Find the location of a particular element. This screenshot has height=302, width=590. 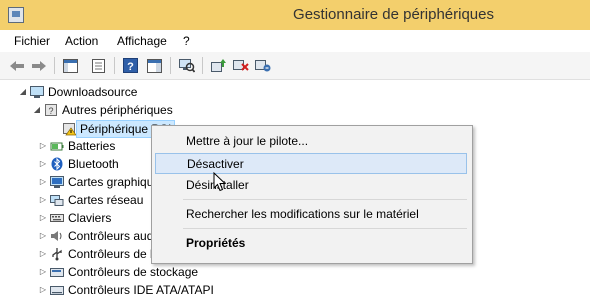

tree-label-bluetooth: Bluetooth is located at coordinates (93, 164).